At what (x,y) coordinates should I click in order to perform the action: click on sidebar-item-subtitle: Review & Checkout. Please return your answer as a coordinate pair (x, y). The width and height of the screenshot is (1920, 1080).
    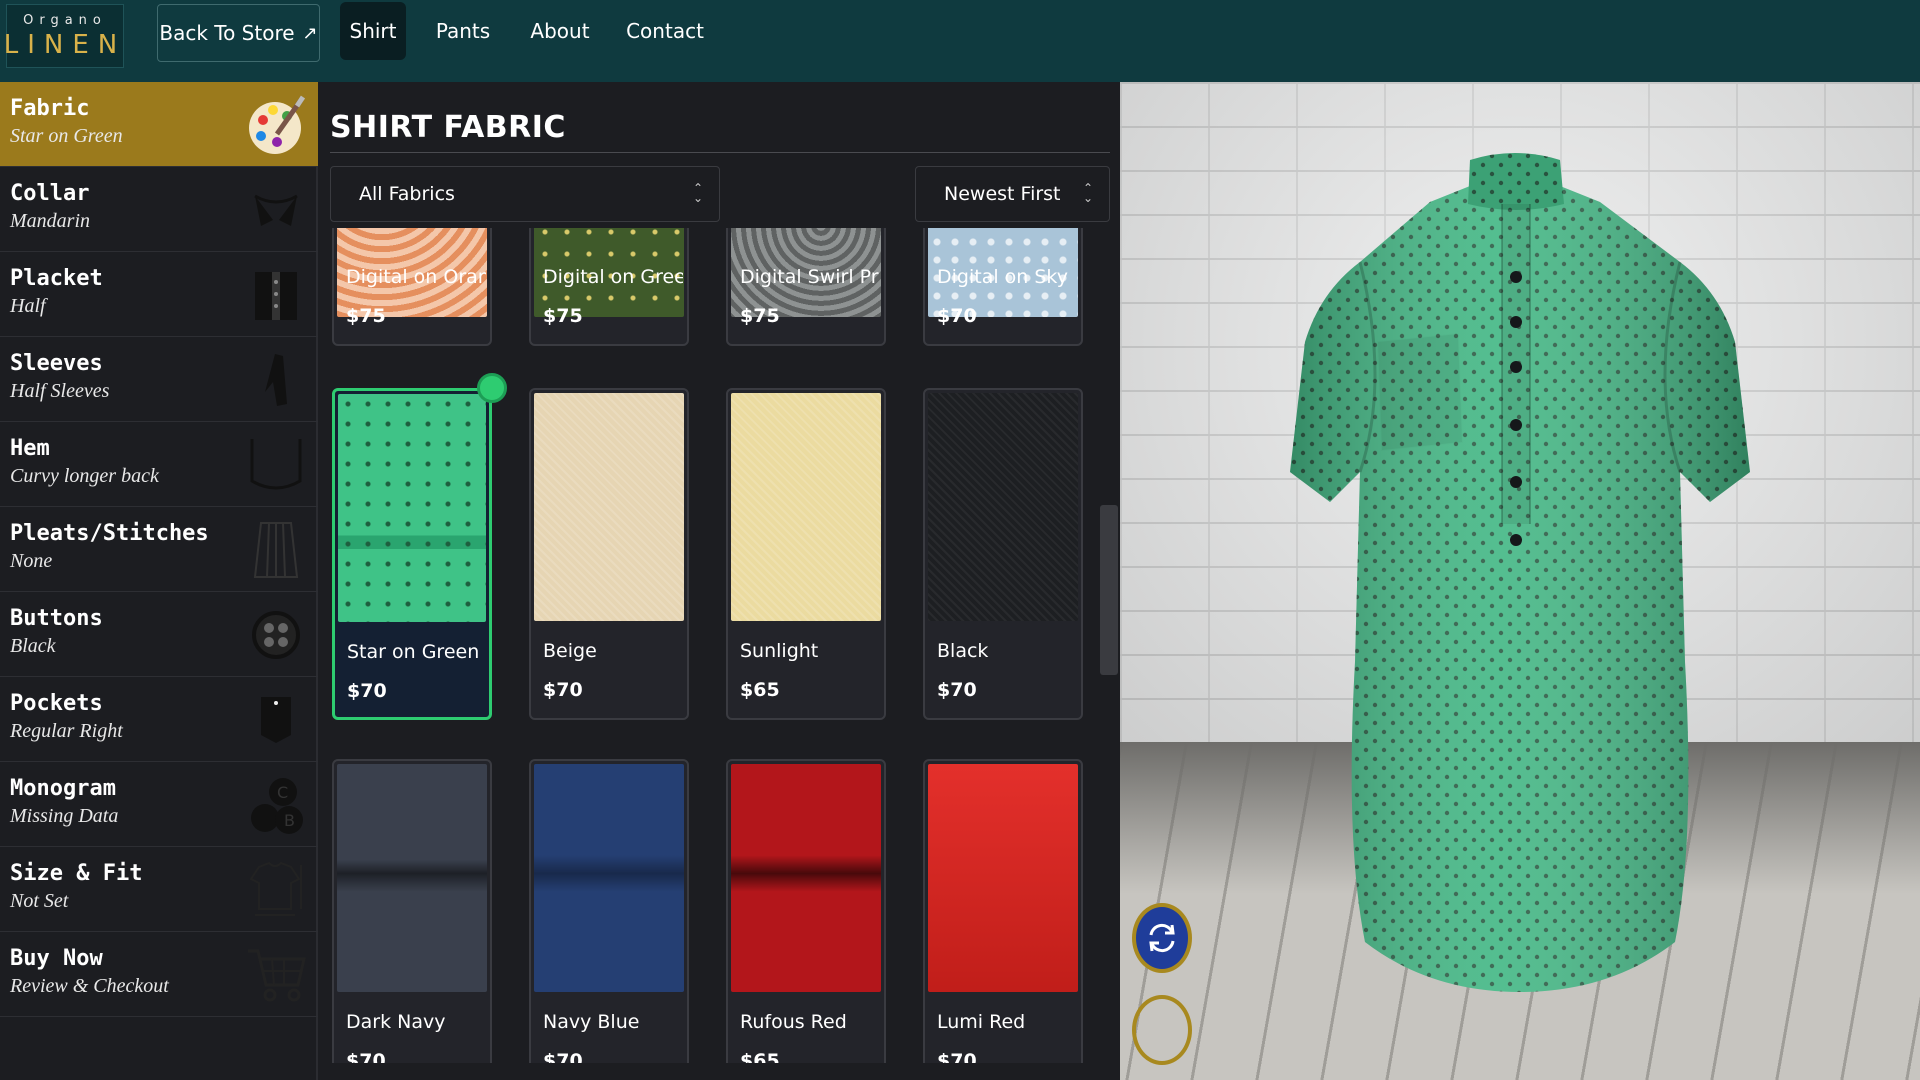
    Looking at the image, I should click on (89, 986).